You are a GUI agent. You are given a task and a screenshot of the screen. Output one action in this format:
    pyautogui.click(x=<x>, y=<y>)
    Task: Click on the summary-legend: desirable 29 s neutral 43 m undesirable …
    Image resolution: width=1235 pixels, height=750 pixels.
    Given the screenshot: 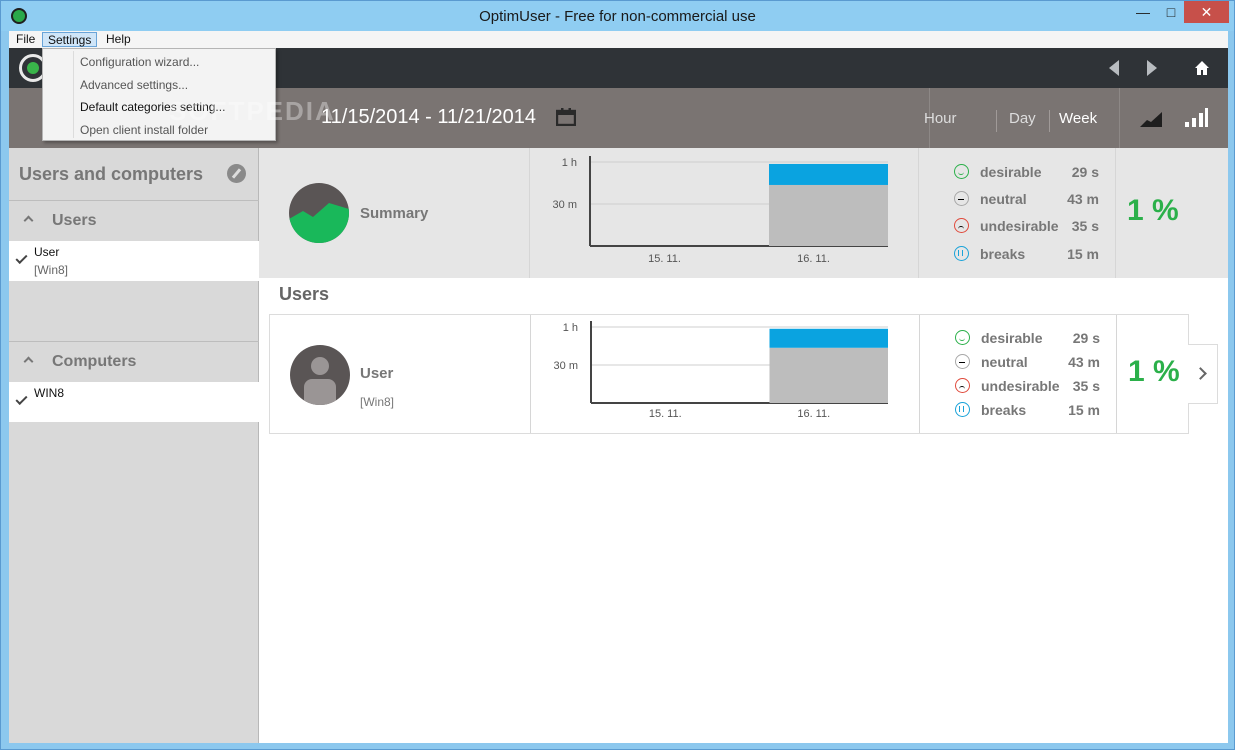 What is the action you would take?
    pyautogui.click(x=1017, y=213)
    